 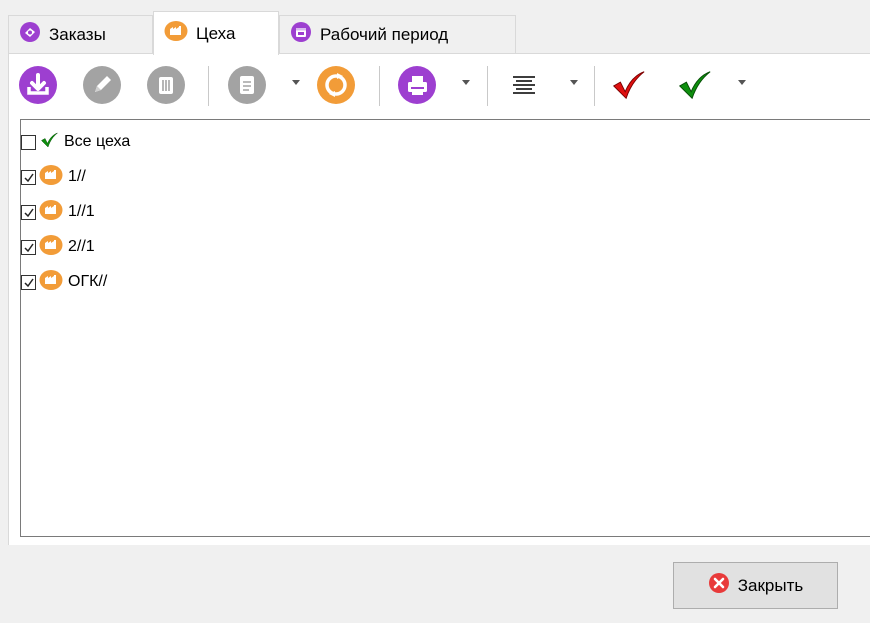 I want to click on align-icon, so click(x=524, y=85).